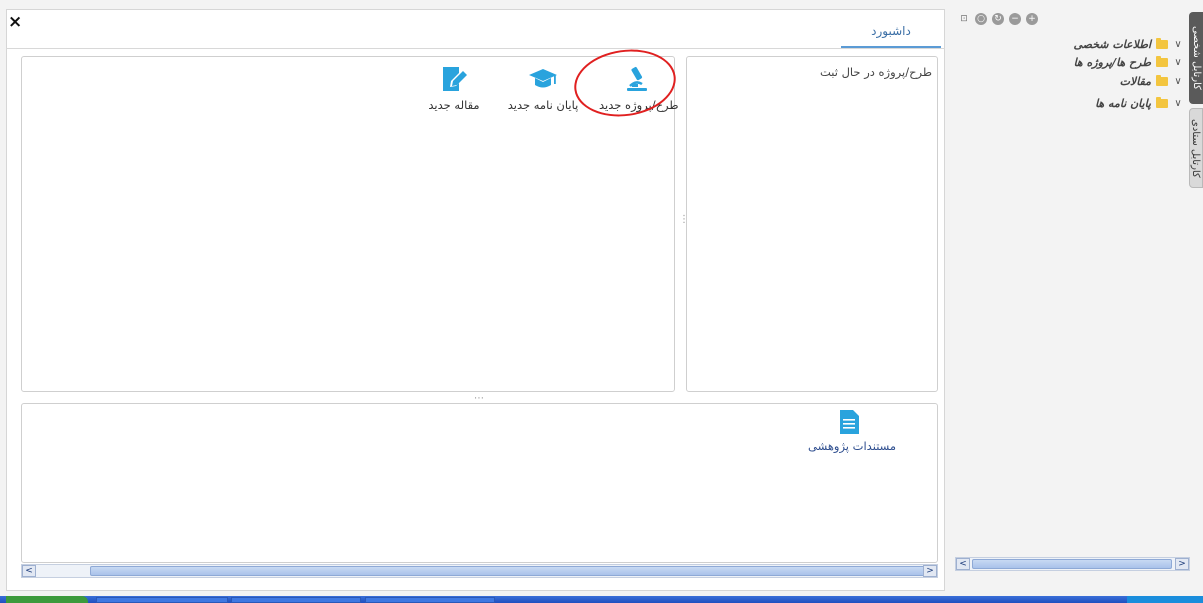  What do you see at coordinates (1112, 62) in the screenshot?
I see `tree-item-label: طرح ها/پروژه ها` at bounding box center [1112, 62].